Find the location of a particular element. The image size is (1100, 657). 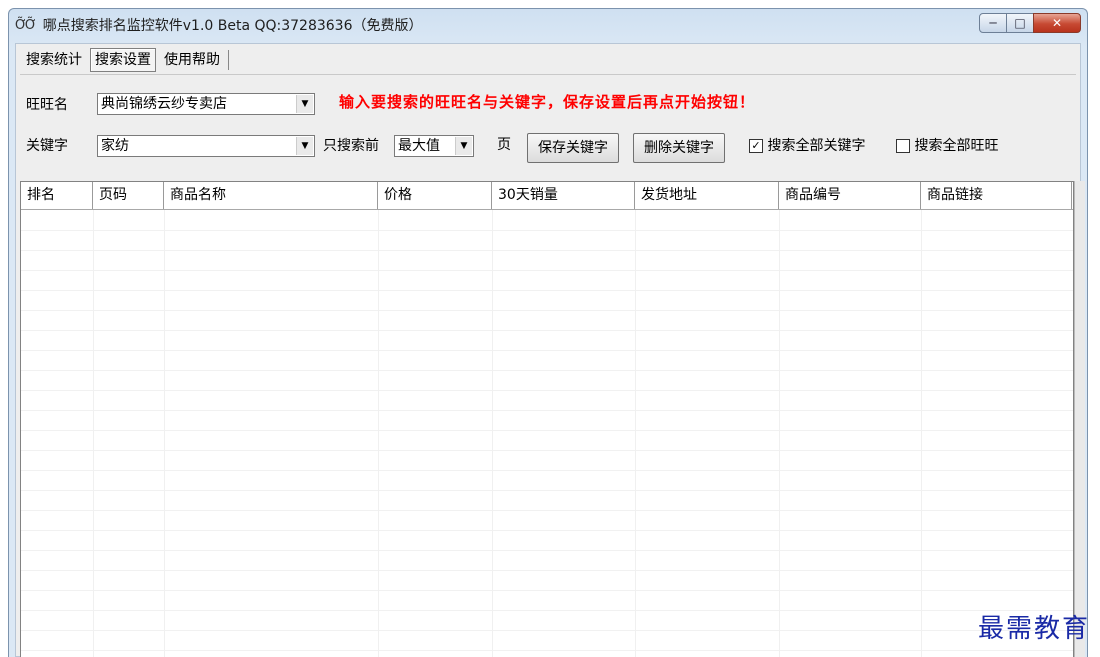

tab-divider is located at coordinates (228, 60).